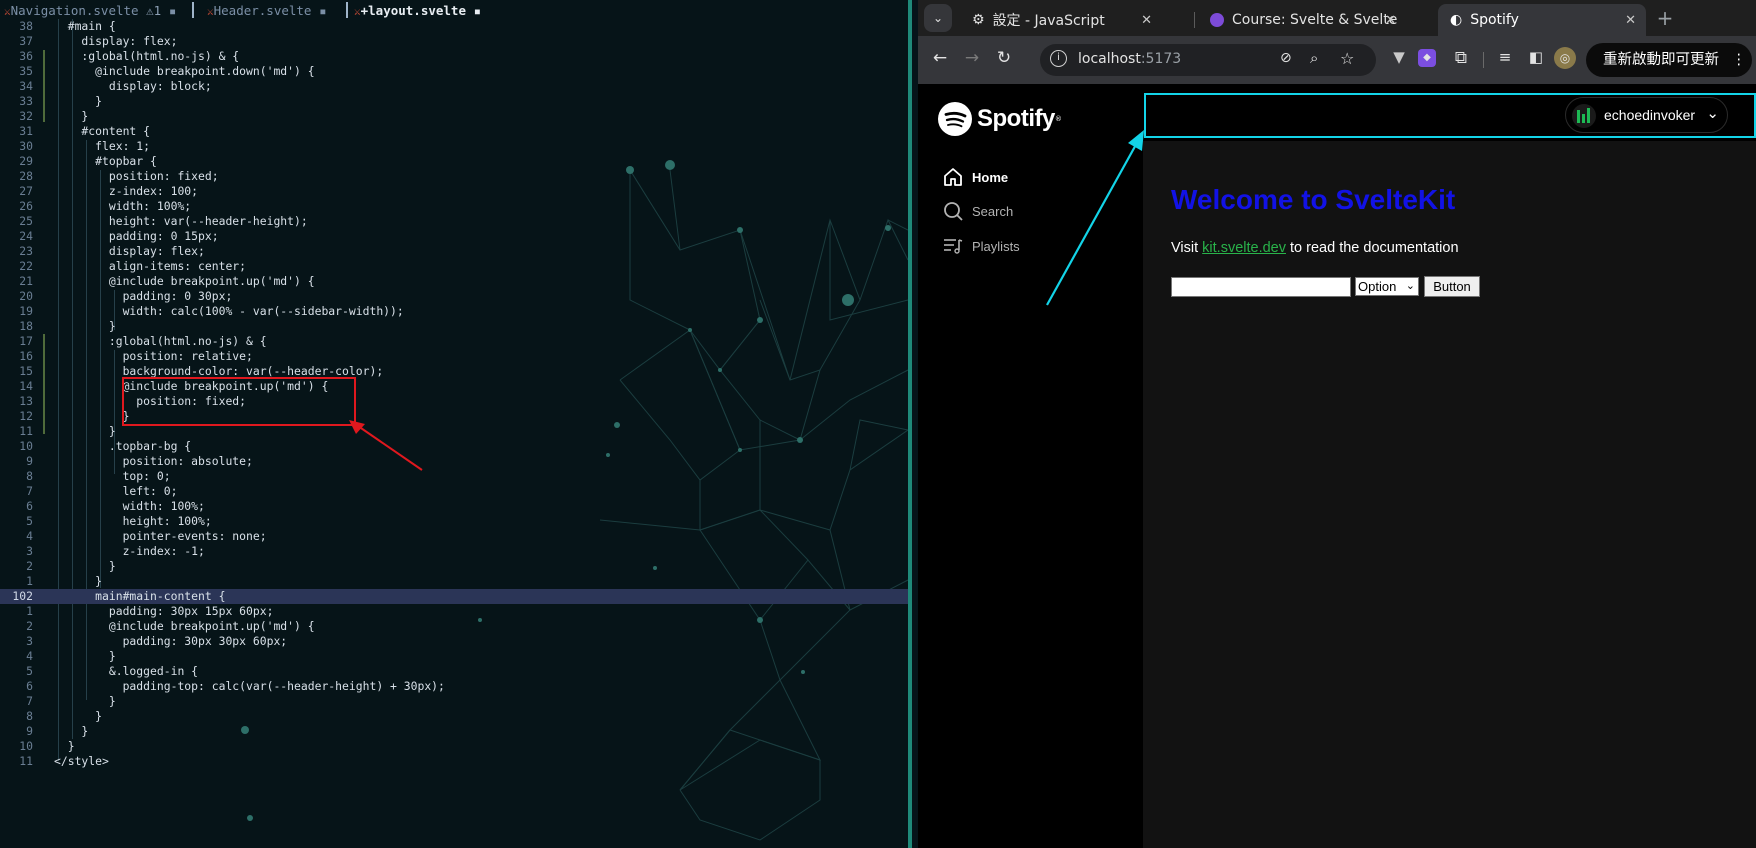  Describe the element at coordinates (454, 701) in the screenshot. I see `code-line: 7 }` at that location.